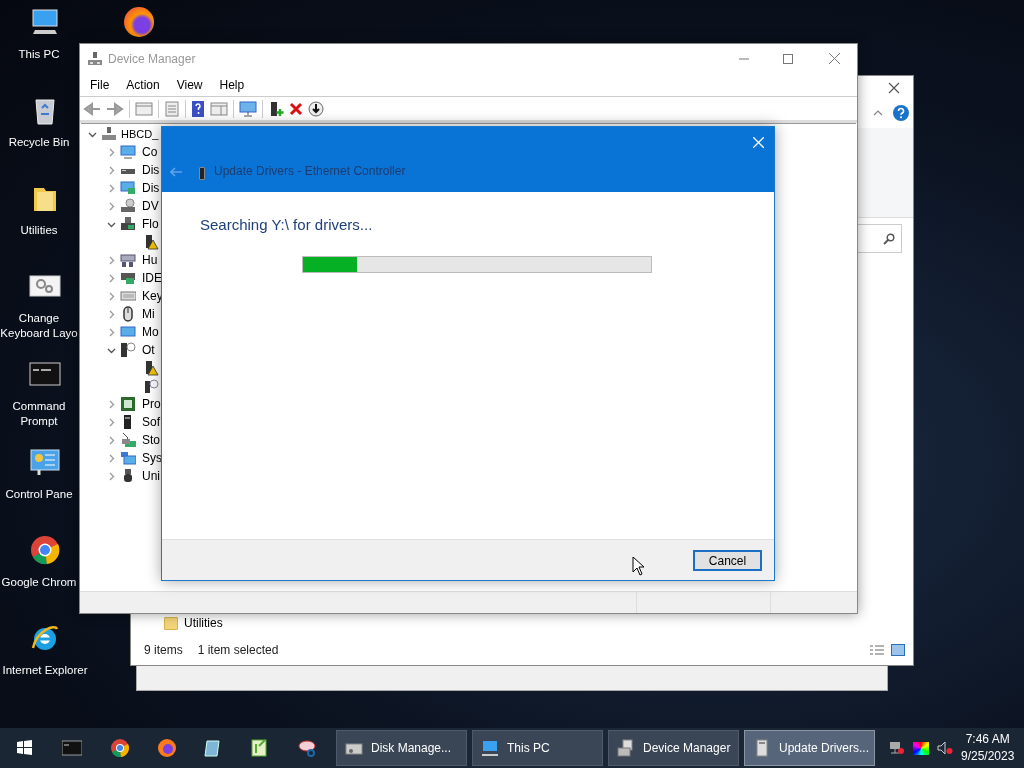 The width and height of the screenshot is (1024, 768). Describe the element at coordinates (72, 748) in the screenshot. I see `terminal-icon` at that location.